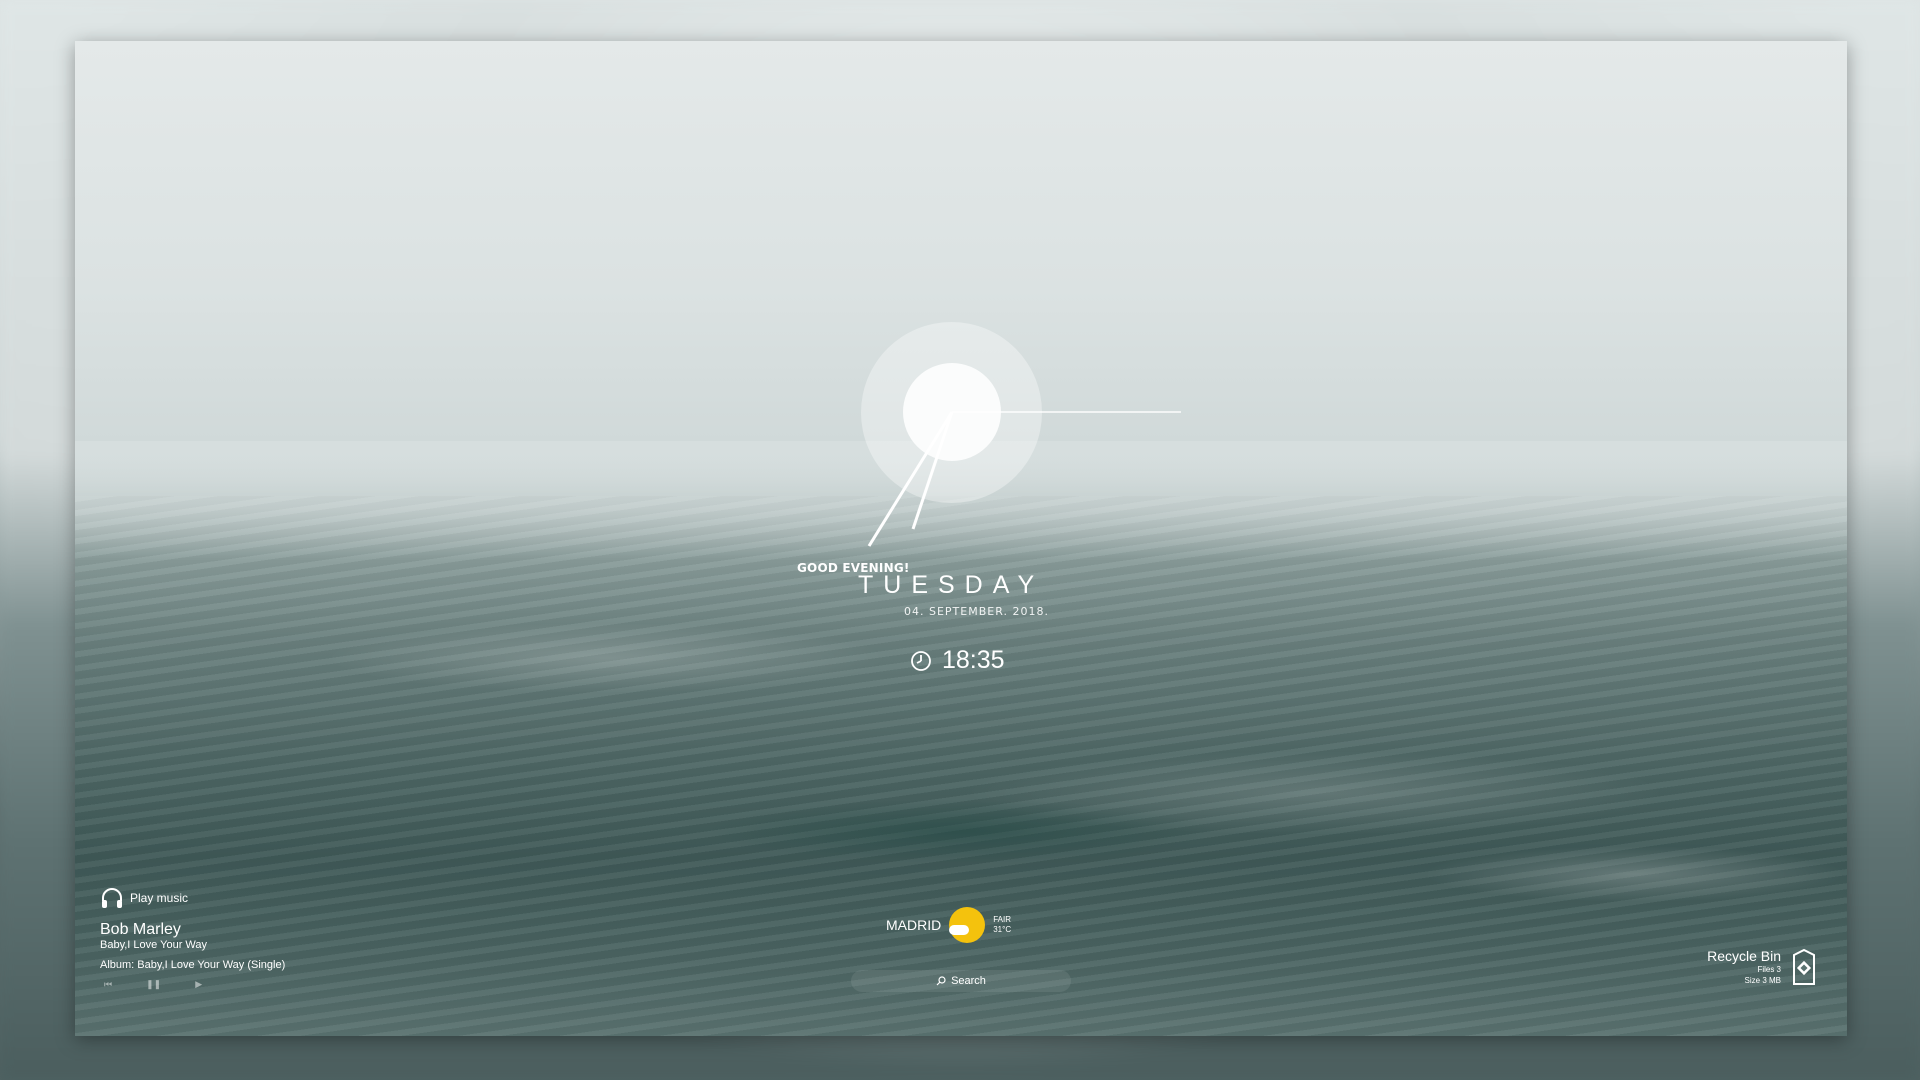 The width and height of the screenshot is (1920, 1080). I want to click on weather-details: FAIR 31°C, so click(1002, 925).